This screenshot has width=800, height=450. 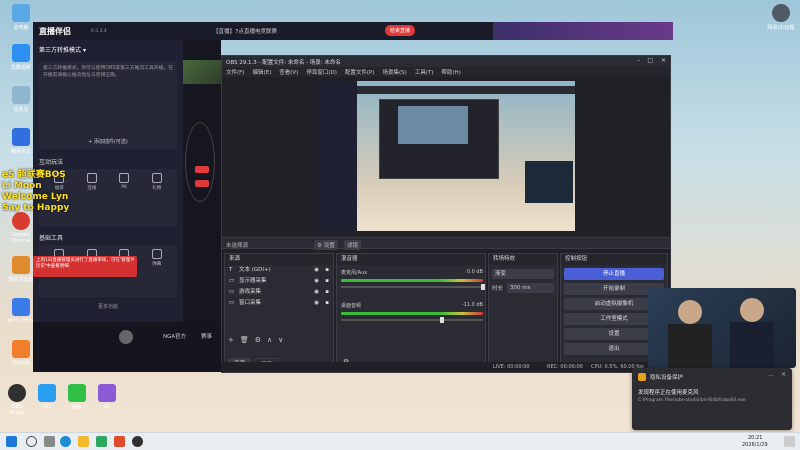 What do you see at coordinates (288, 72) in the screenshot?
I see `menu-view: 查看(V)` at bounding box center [288, 72].